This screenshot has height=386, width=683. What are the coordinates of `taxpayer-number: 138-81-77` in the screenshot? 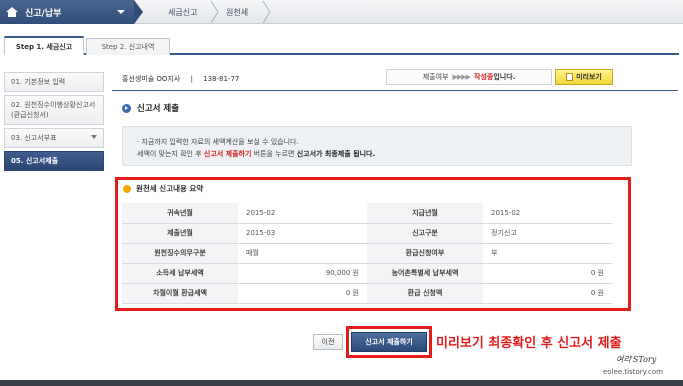 It's located at (221, 79).